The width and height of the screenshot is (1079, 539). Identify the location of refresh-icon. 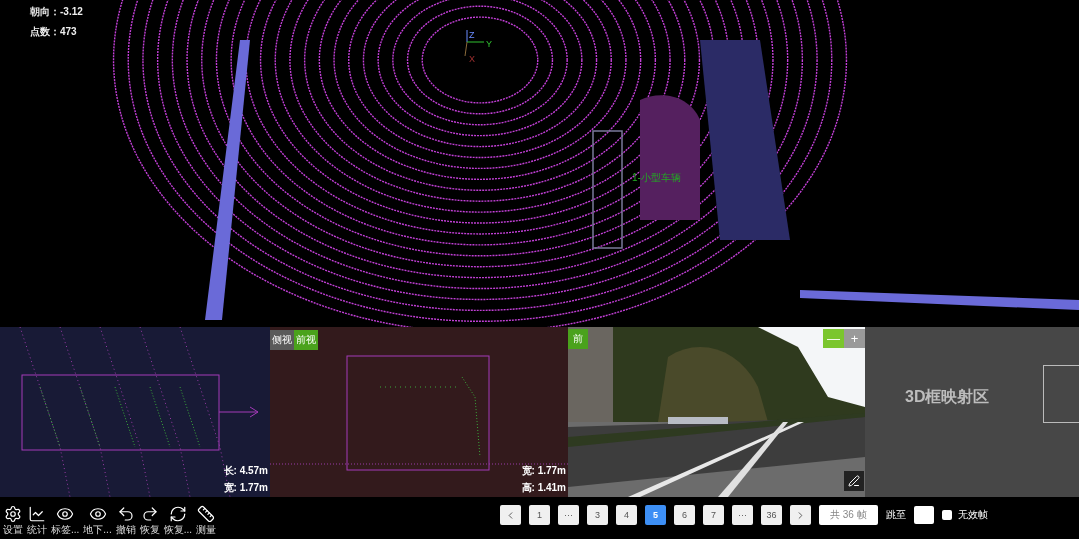
(177, 514).